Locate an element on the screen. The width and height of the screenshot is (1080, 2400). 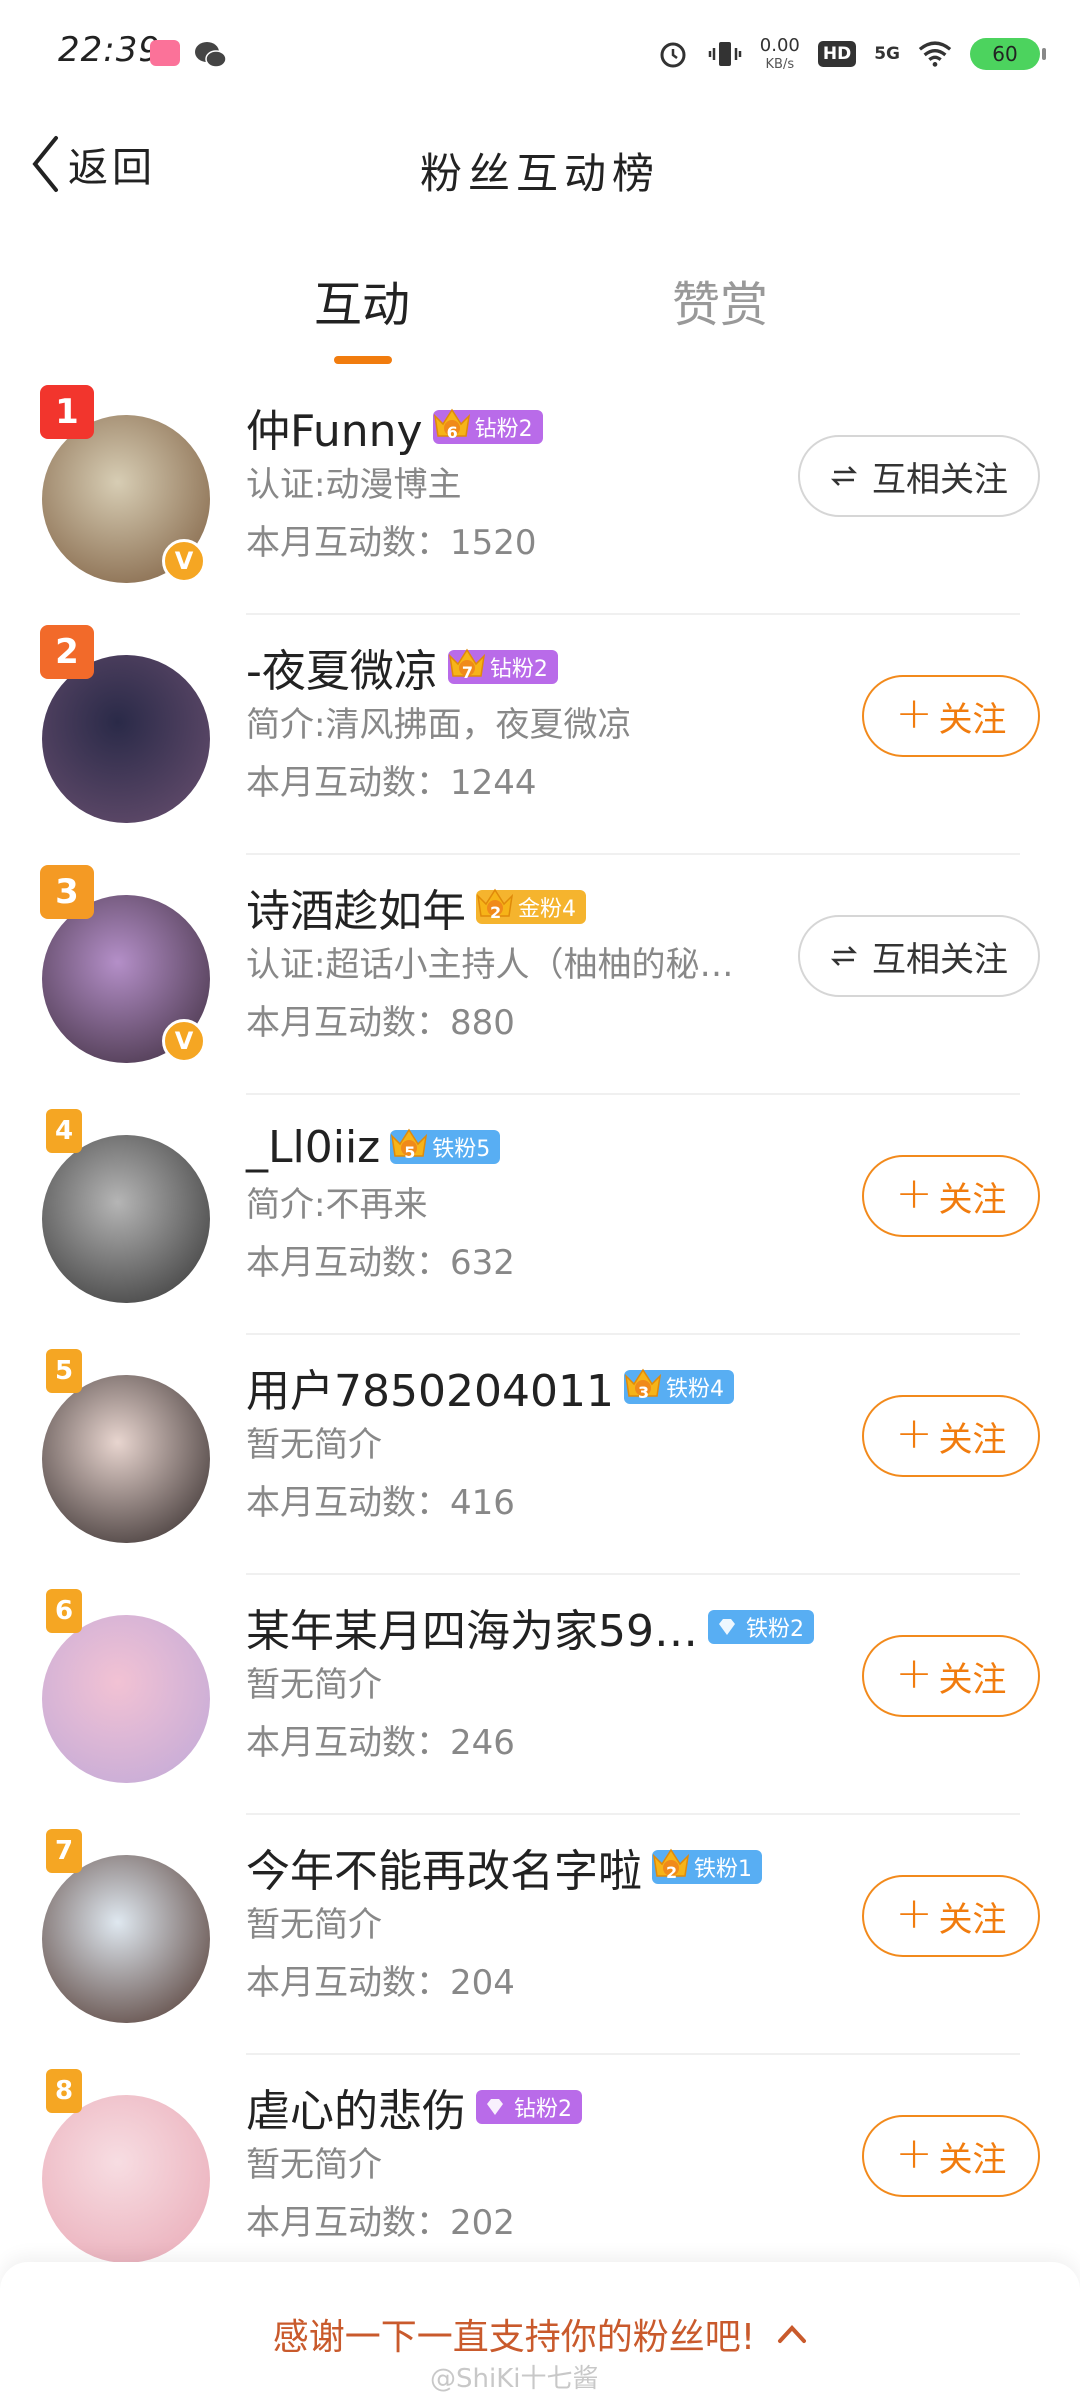
tab-bar: 互动 赞赏 is located at coordinates (540, 325).